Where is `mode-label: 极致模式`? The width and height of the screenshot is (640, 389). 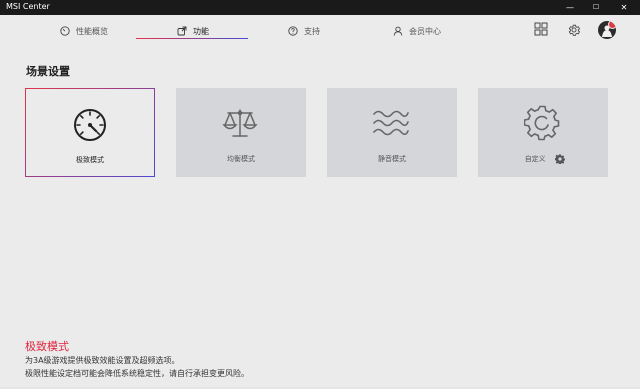
mode-label: 极致模式 is located at coordinates (90, 160).